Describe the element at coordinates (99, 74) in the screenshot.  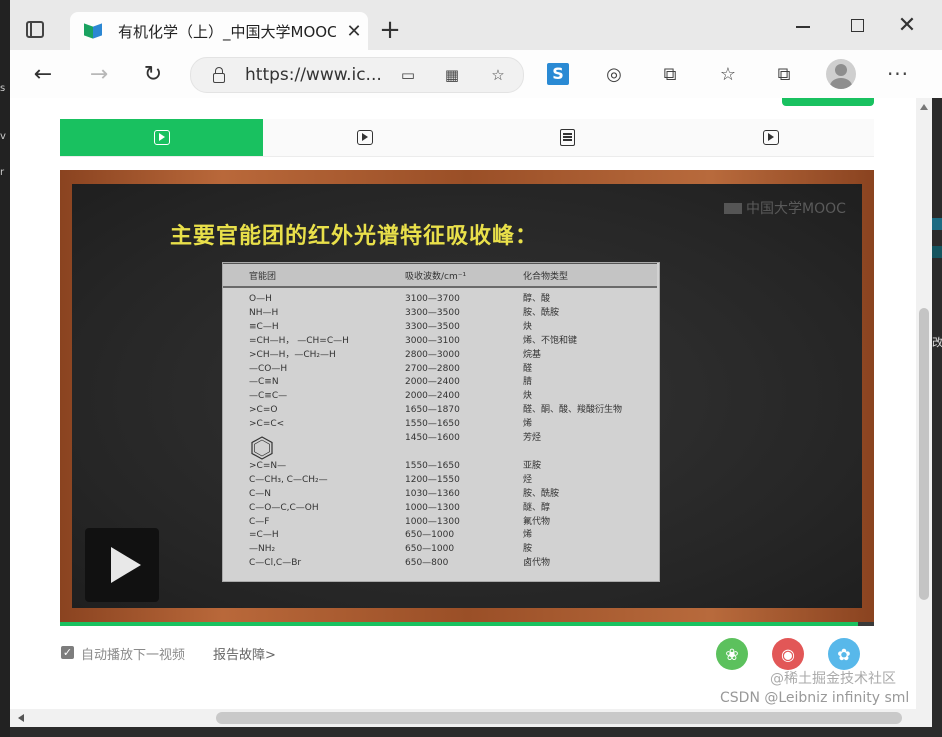
I see `forward-arrow-icon: →` at that location.